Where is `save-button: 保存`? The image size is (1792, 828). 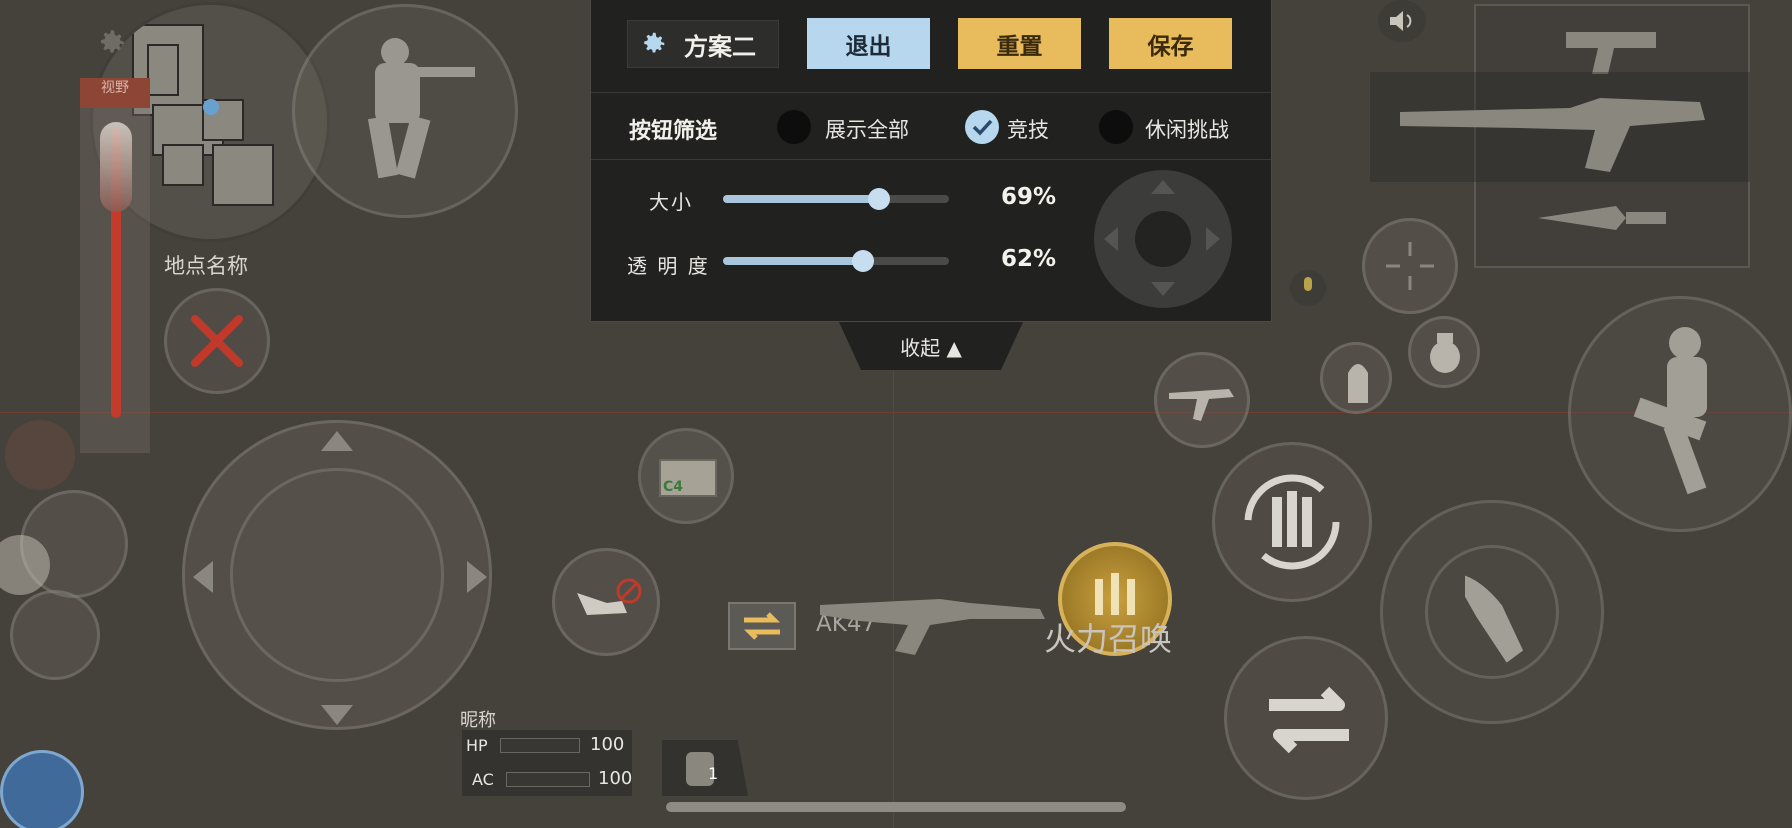 save-button: 保存 is located at coordinates (1170, 43).